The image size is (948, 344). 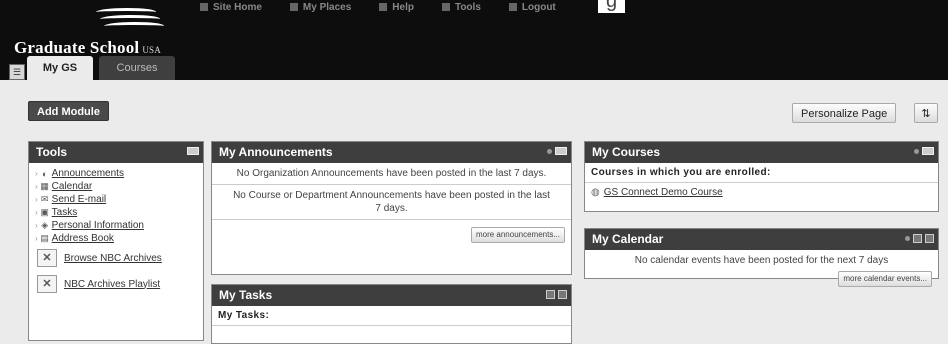 I want to click on top-link-my-places: My Places, so click(x=320, y=7).